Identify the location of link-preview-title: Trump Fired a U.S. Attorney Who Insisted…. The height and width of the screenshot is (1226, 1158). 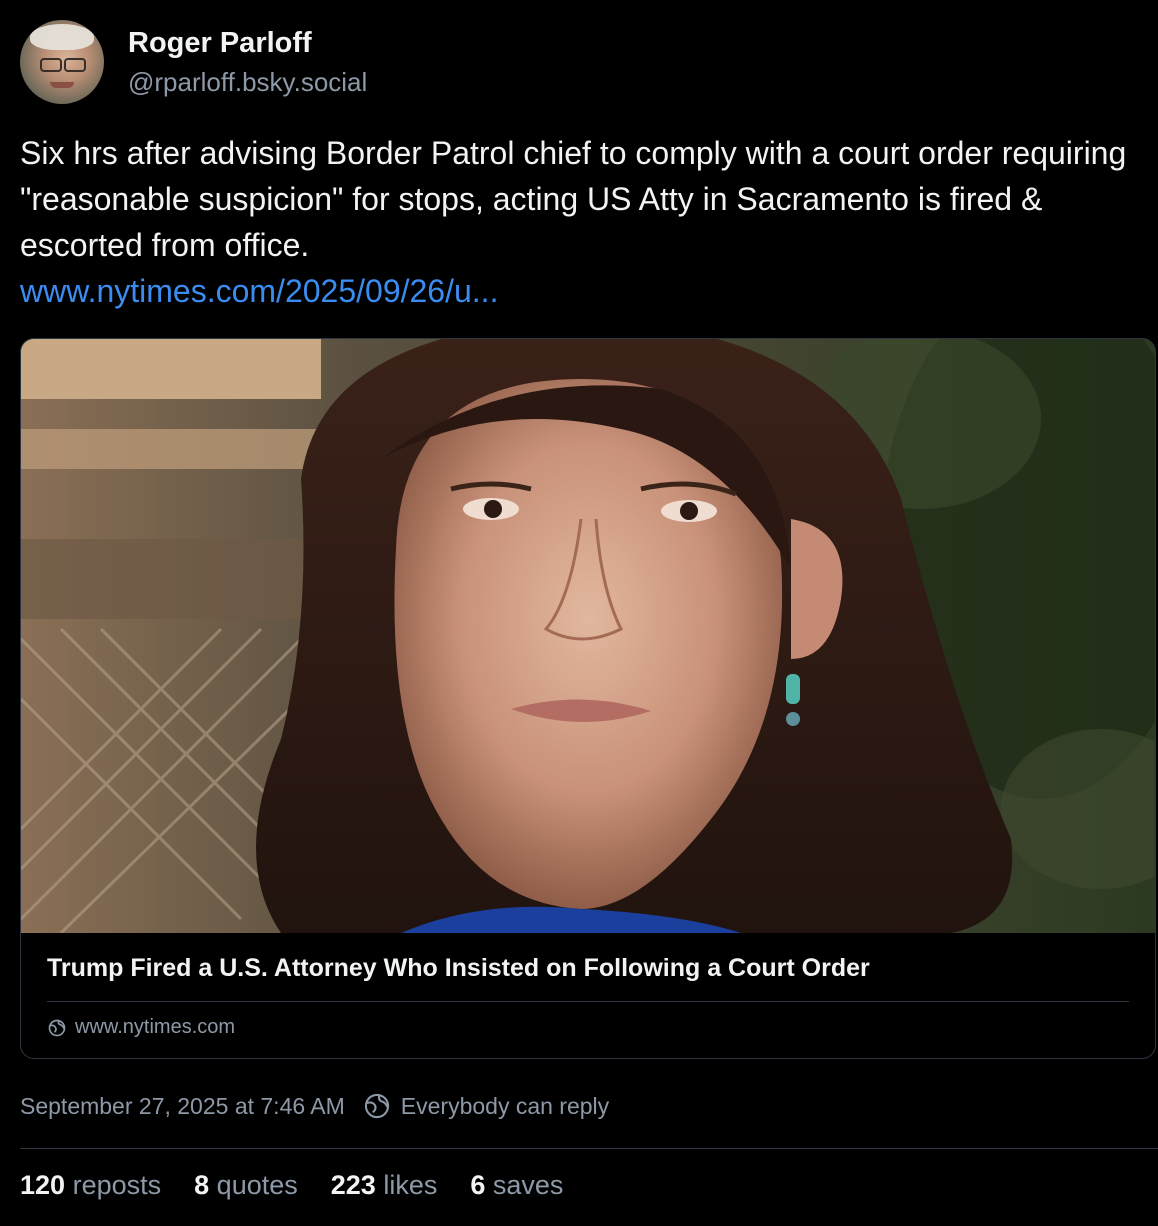
(458, 968).